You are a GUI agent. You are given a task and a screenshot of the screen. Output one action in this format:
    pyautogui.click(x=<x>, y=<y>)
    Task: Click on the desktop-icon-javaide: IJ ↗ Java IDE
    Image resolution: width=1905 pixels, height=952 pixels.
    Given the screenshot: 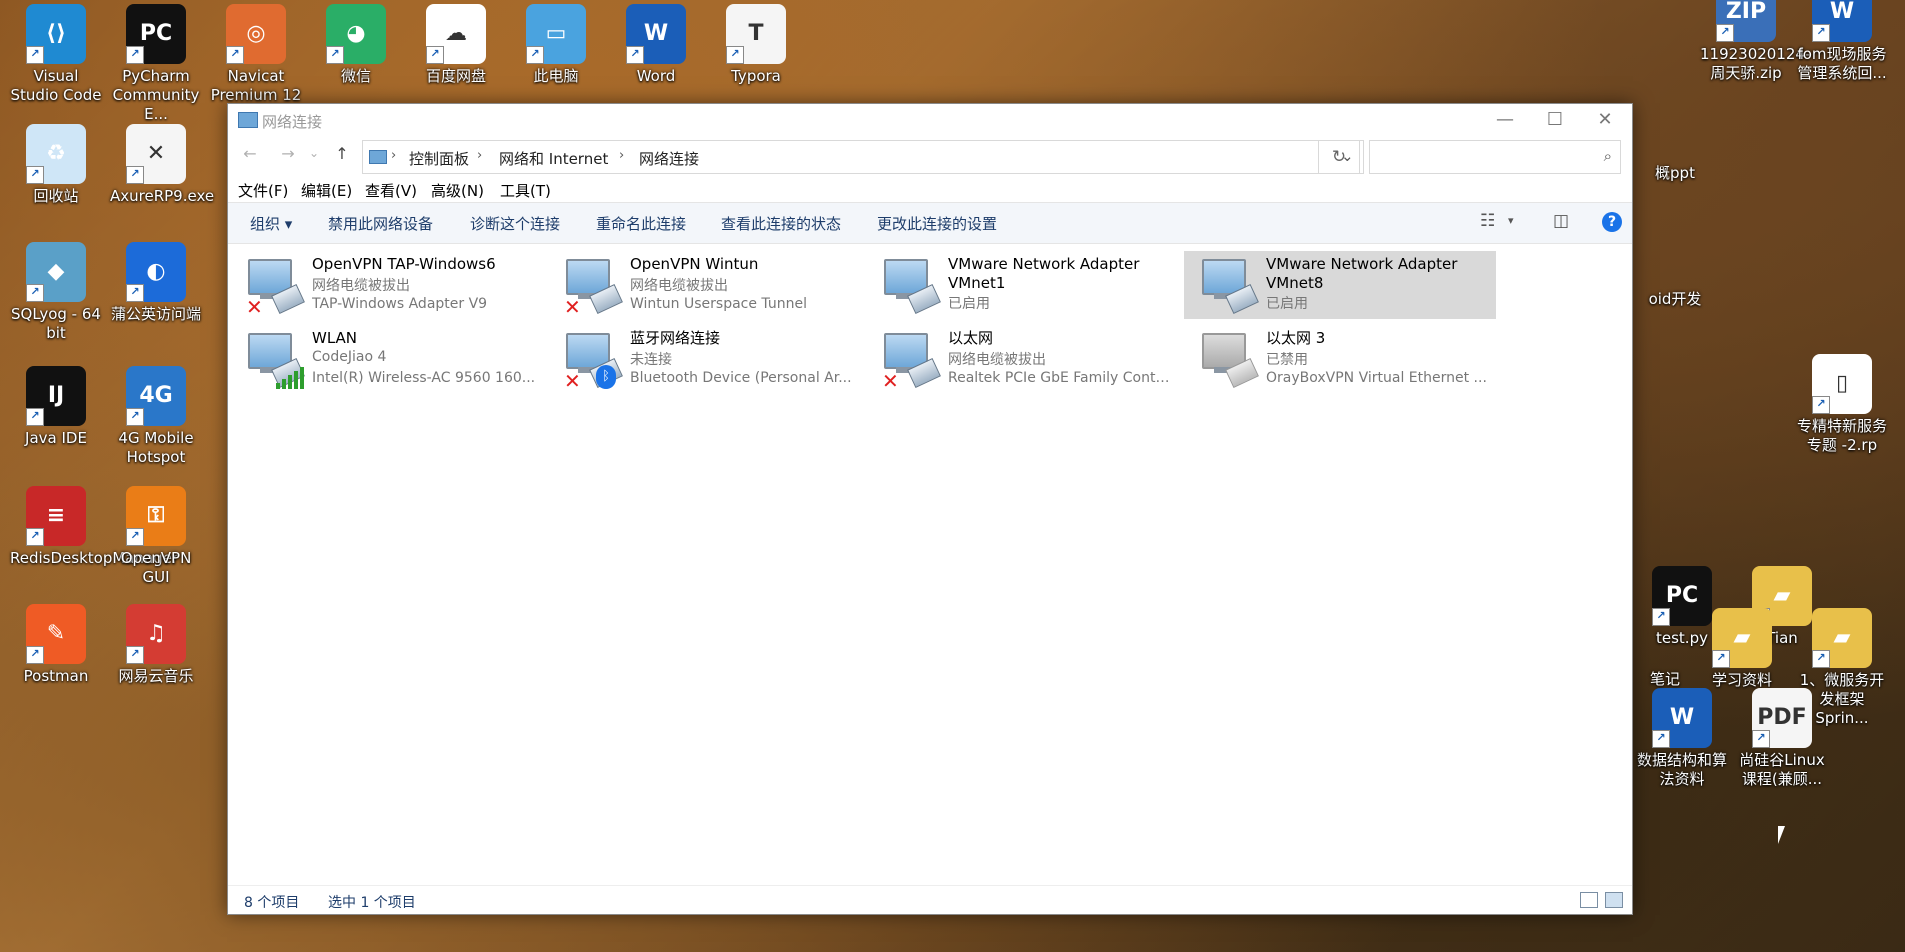 What is the action you would take?
    pyautogui.click(x=56, y=407)
    